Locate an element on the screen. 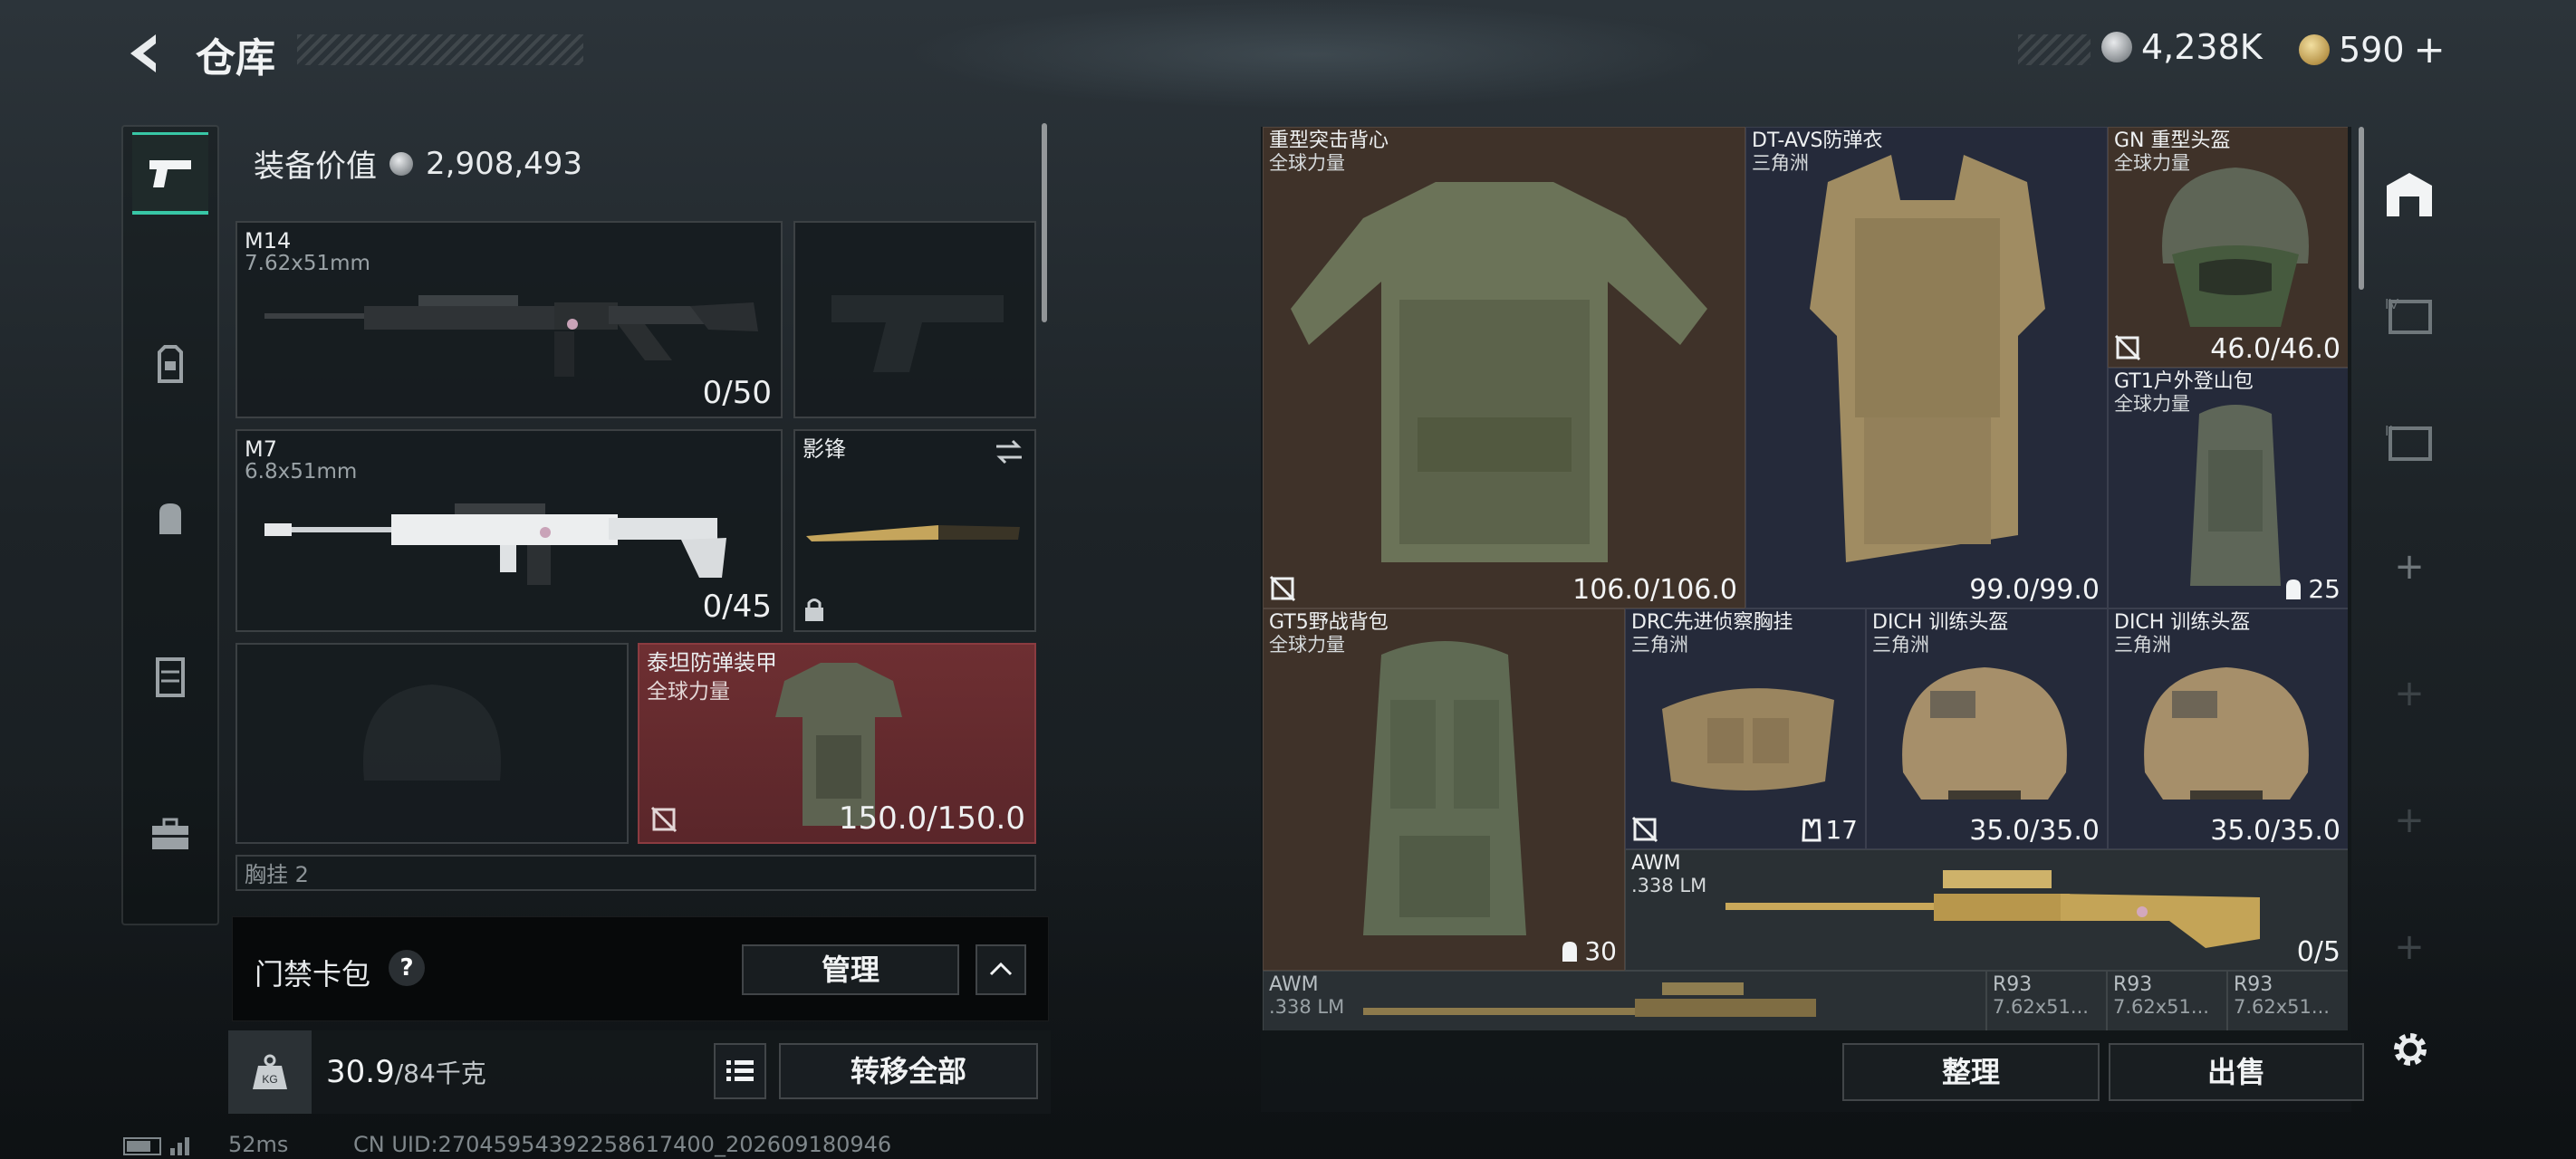  dt-avs-vest-image is located at coordinates (1927, 358).